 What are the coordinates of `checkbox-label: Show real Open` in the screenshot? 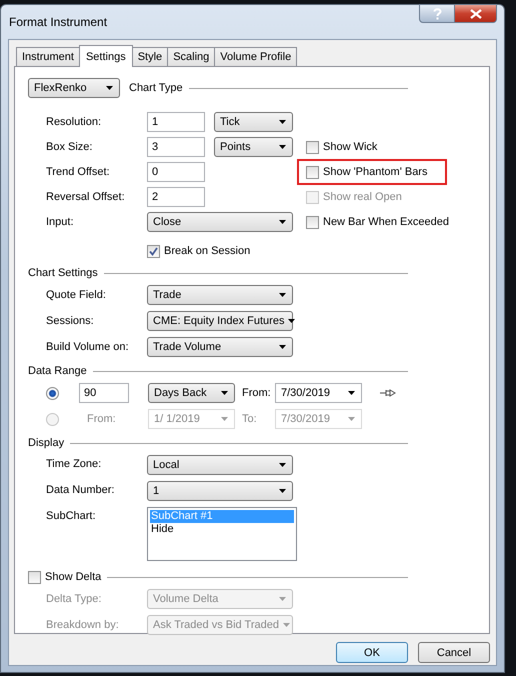 It's located at (362, 197).